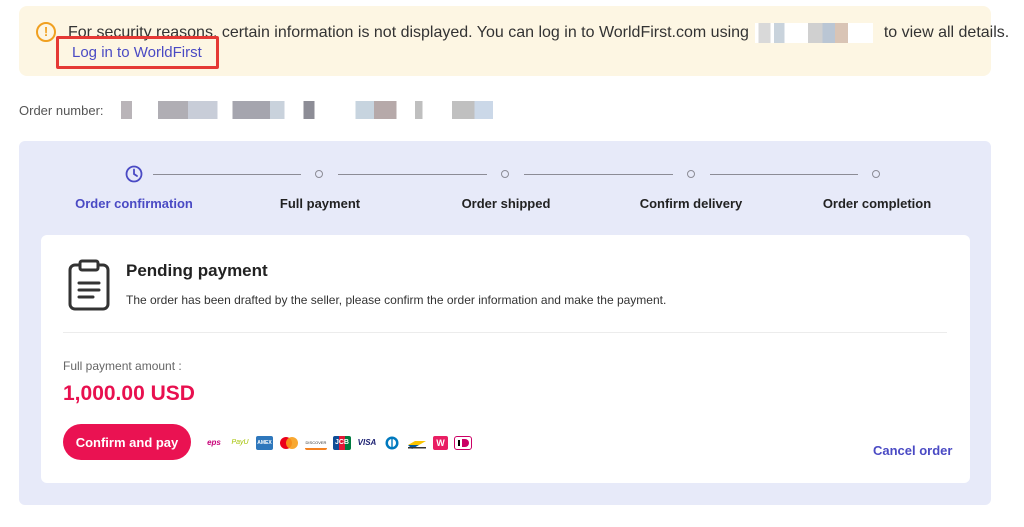 The image size is (1024, 527). Describe the element at coordinates (691, 203) in the screenshot. I see `step-confirm-delivery: Confirm delivery` at that location.